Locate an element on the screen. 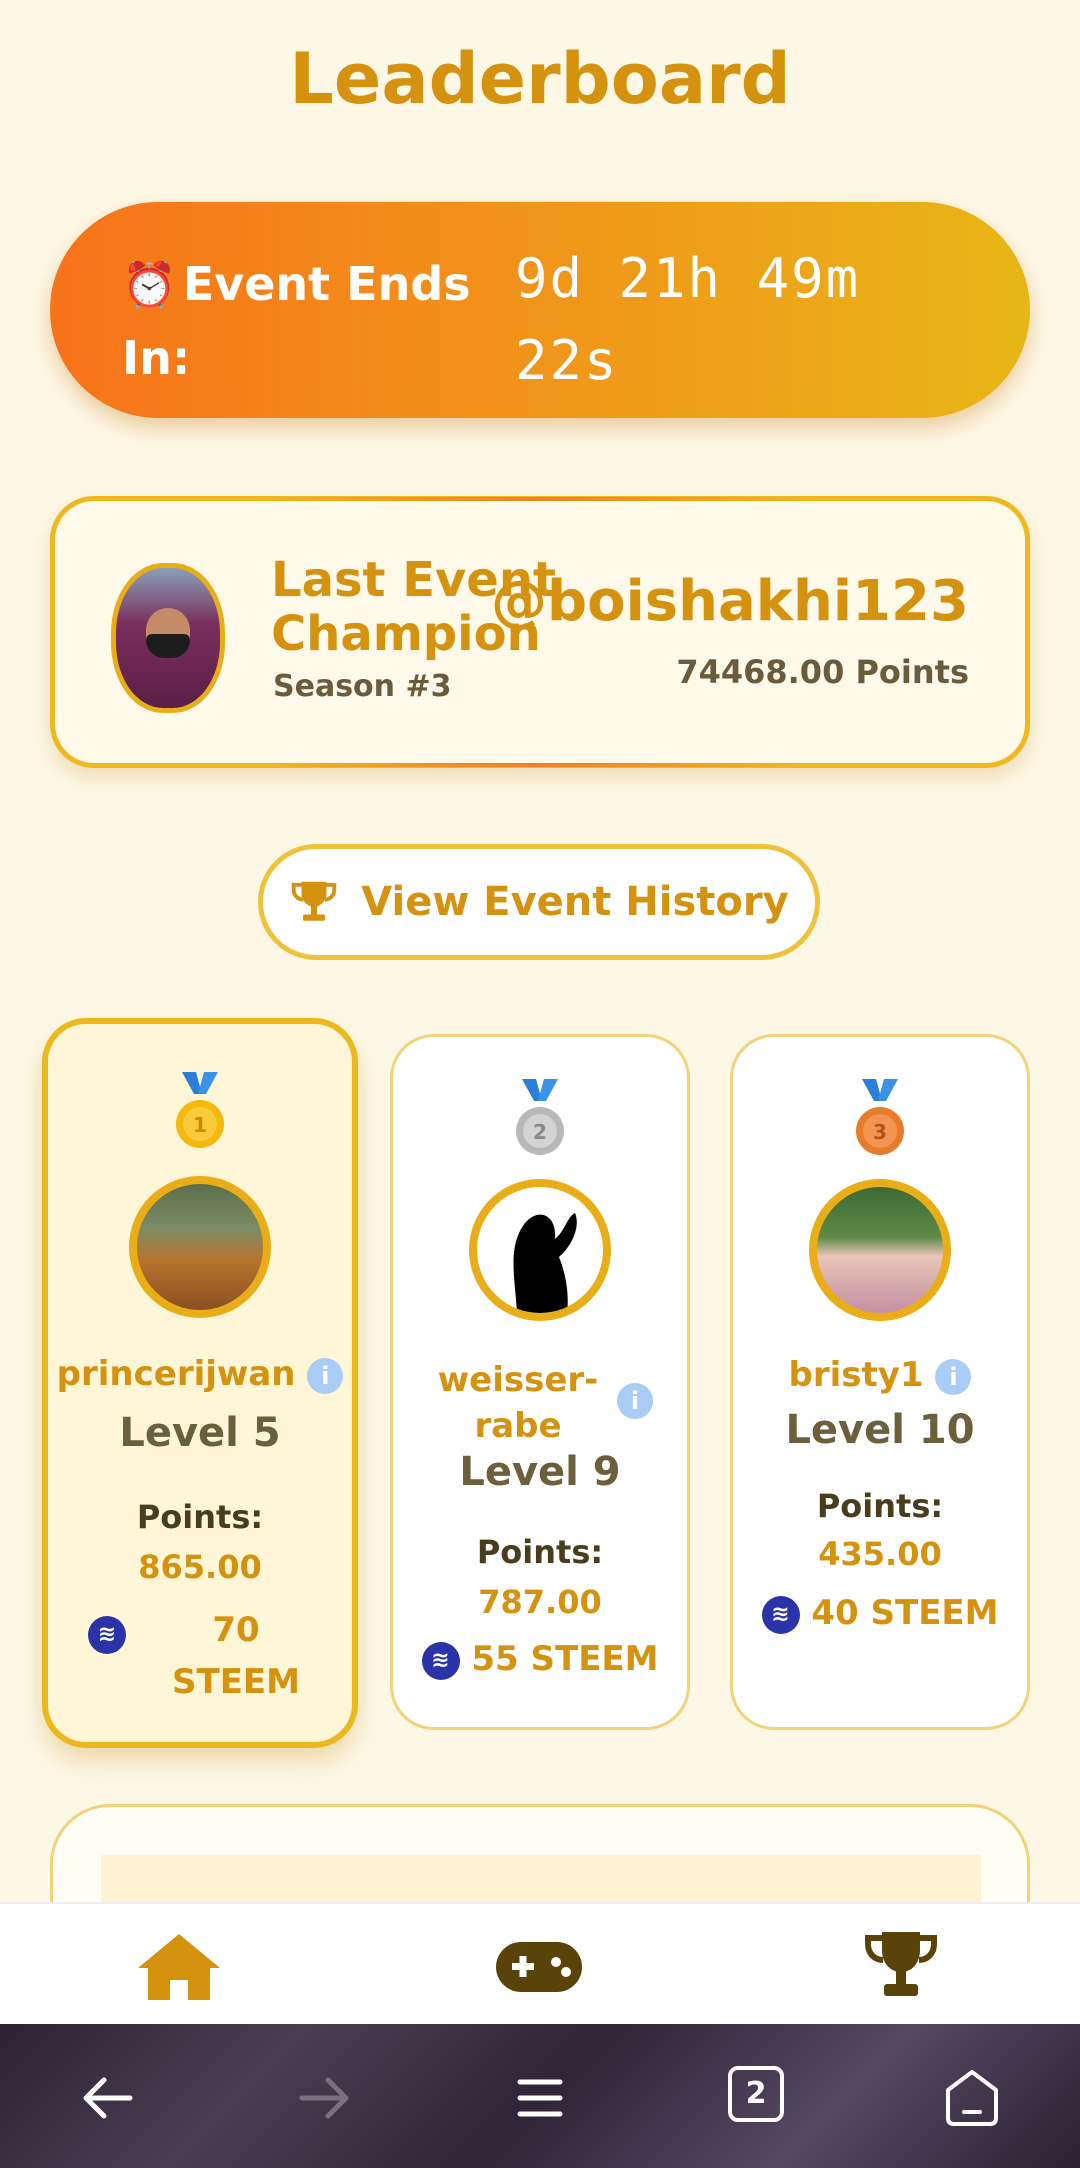 The image size is (1080, 2168). forward-arrow-icon is located at coordinates (324, 2098).